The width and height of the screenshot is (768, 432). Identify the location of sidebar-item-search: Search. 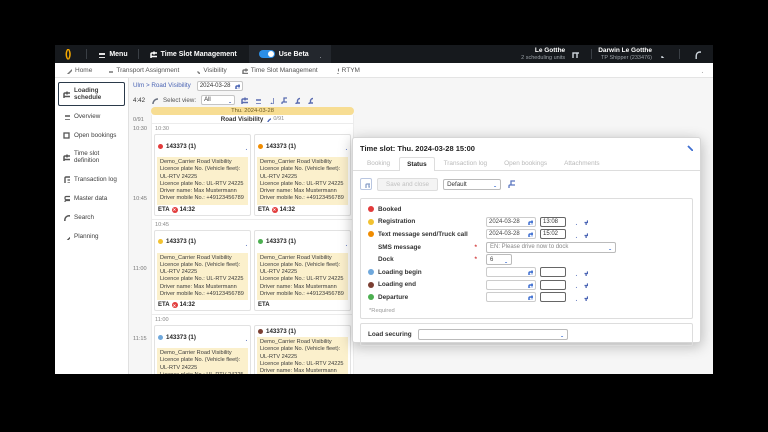
(91, 217).